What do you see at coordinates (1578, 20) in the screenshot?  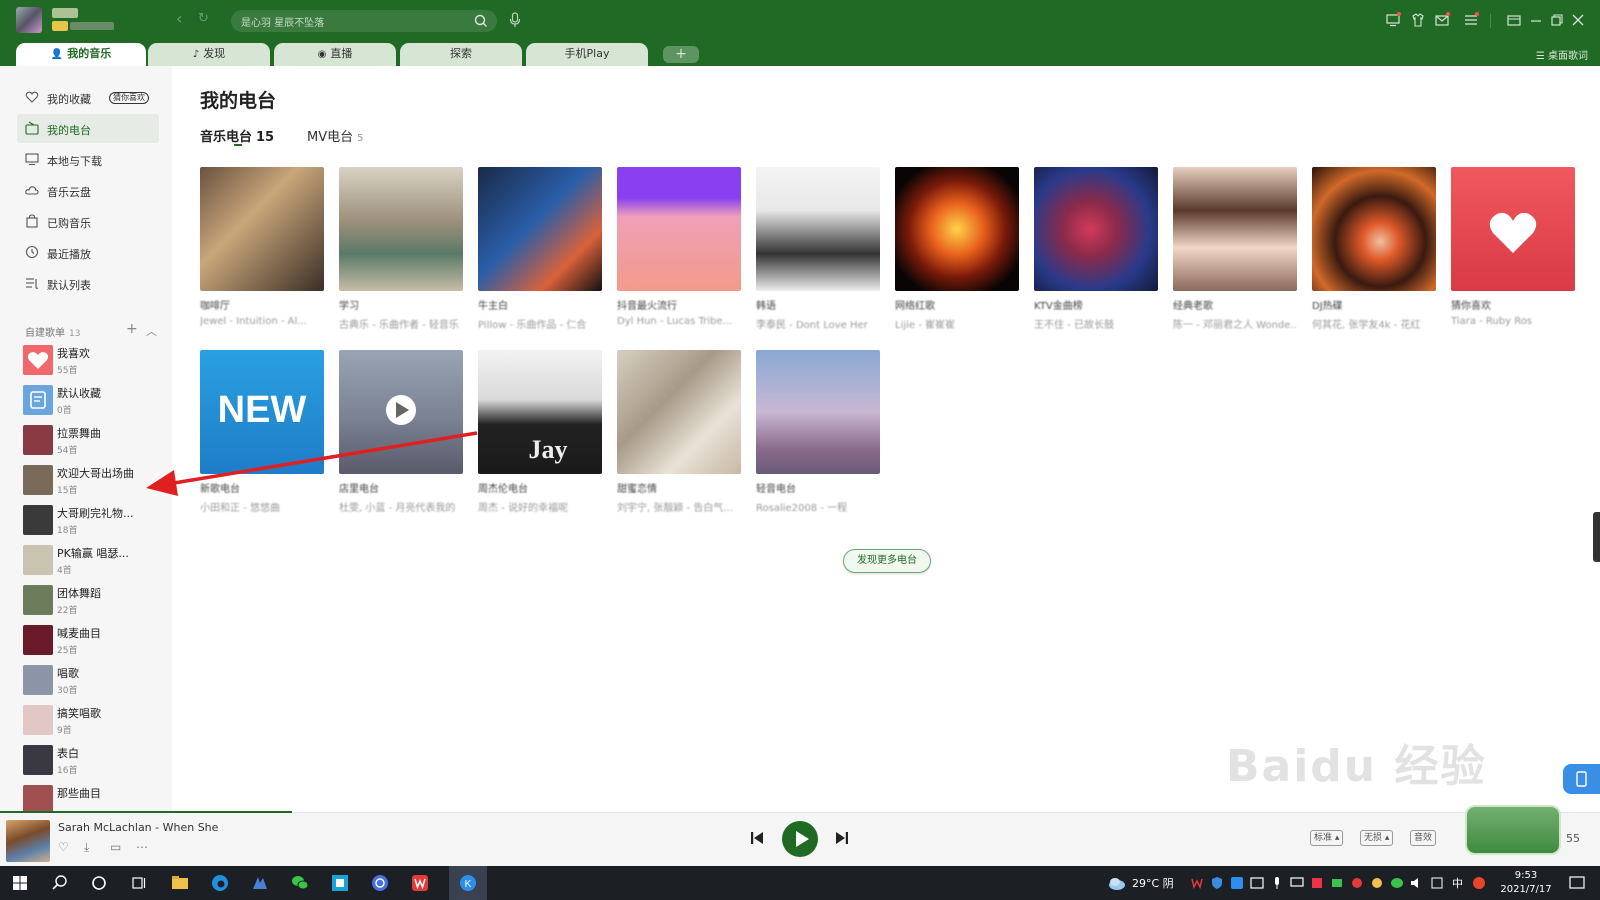 I see `close-icon` at bounding box center [1578, 20].